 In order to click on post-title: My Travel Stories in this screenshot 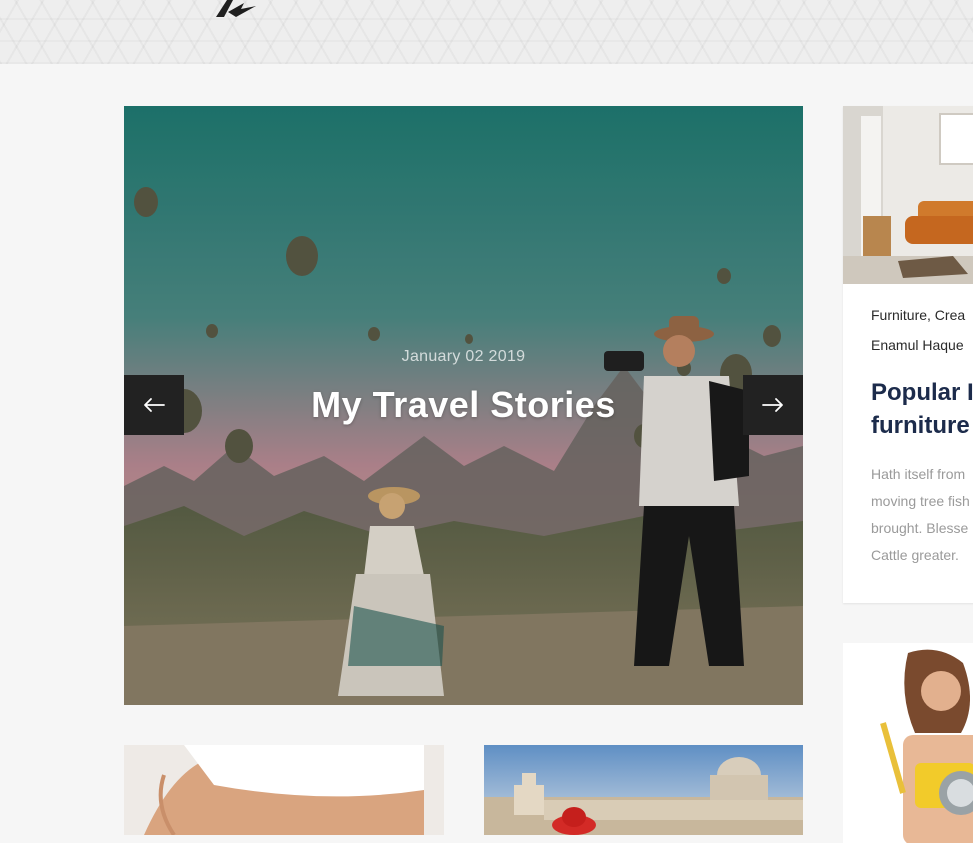, I will do `click(463, 405)`.